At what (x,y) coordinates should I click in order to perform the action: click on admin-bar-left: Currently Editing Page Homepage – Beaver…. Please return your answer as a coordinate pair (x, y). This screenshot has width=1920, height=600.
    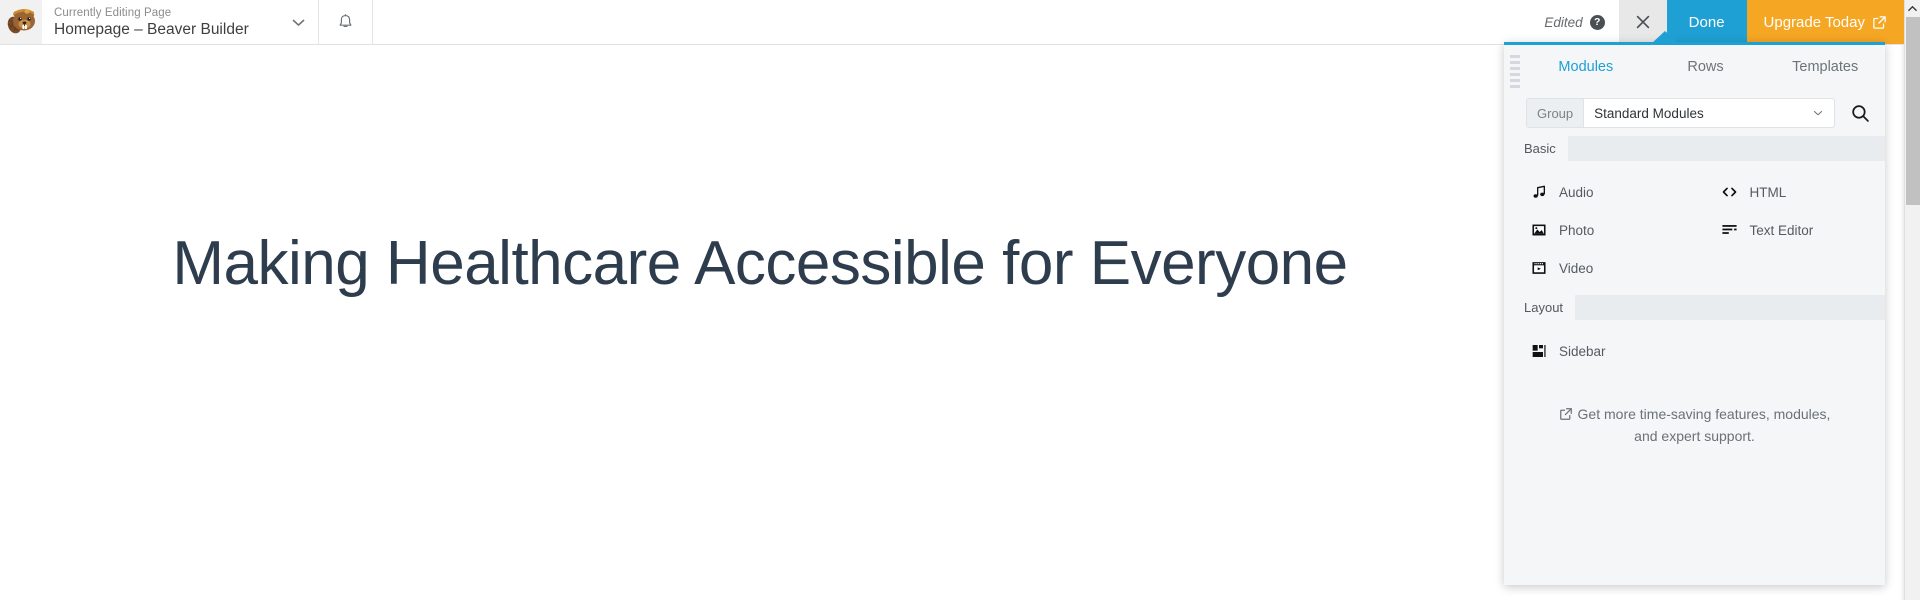
    Looking at the image, I should click on (159, 22).